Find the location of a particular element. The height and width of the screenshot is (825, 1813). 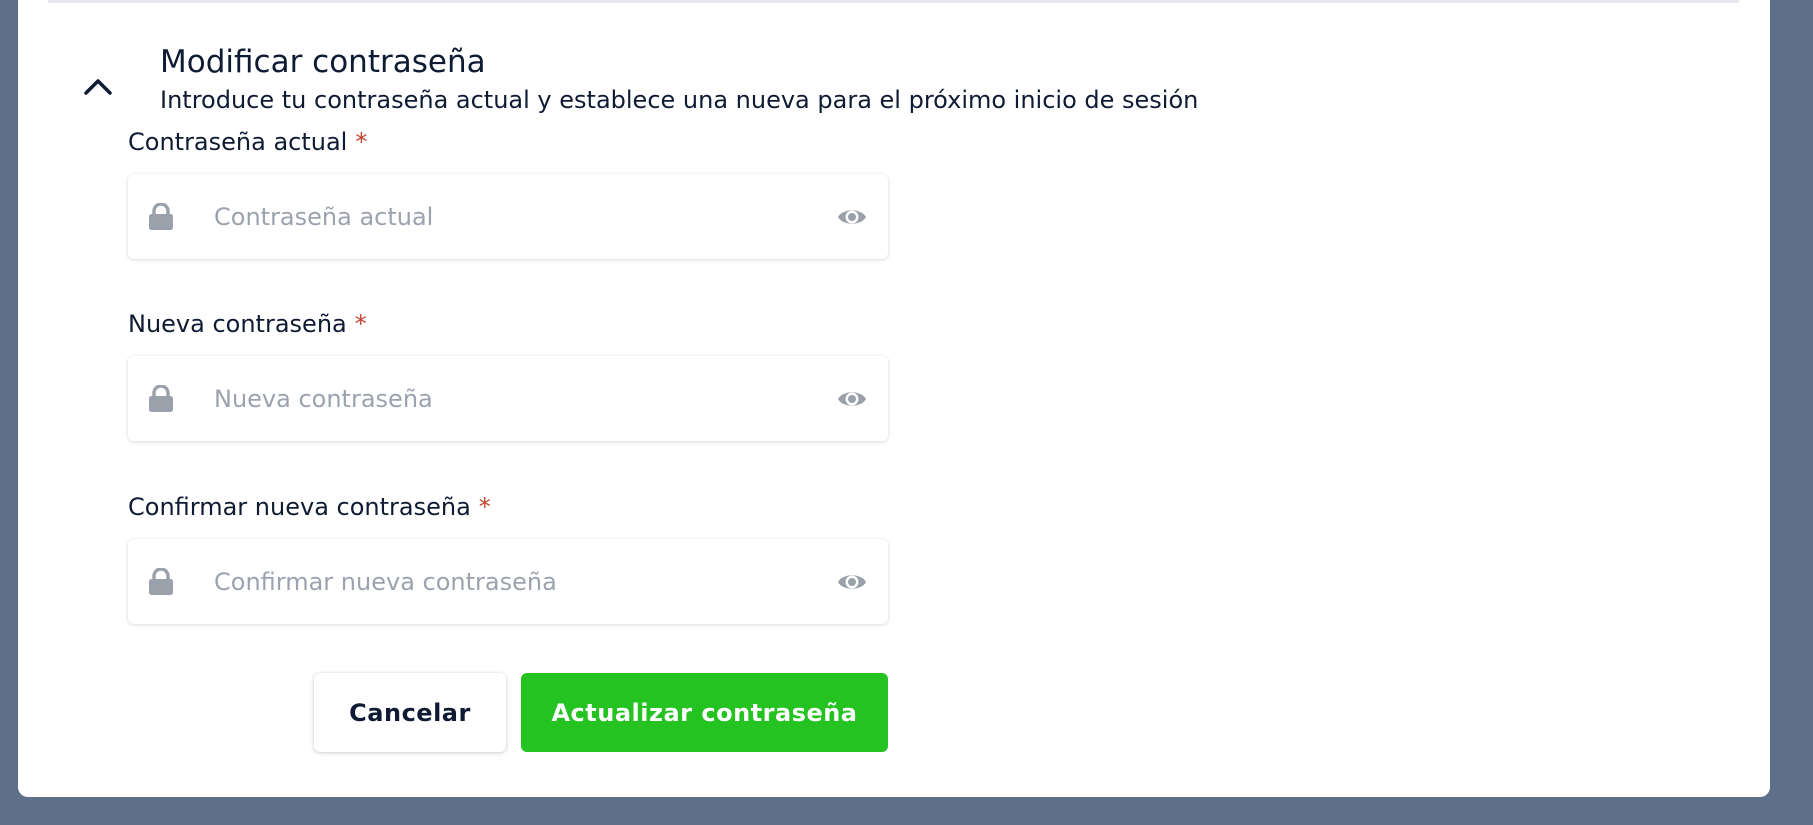

new-password-field is located at coordinates (508, 398).